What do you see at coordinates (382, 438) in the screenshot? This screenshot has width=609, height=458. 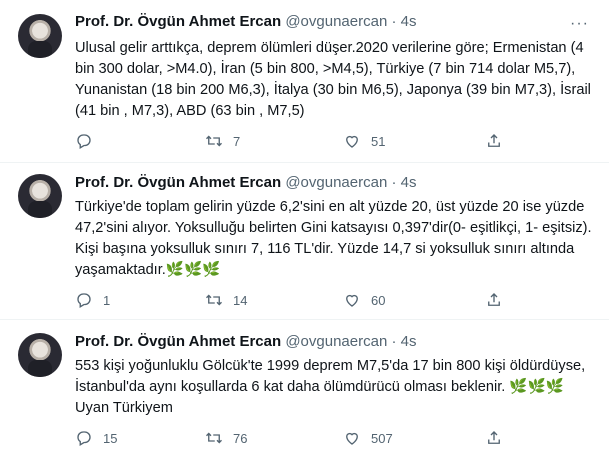 I see `like-count: 507` at bounding box center [382, 438].